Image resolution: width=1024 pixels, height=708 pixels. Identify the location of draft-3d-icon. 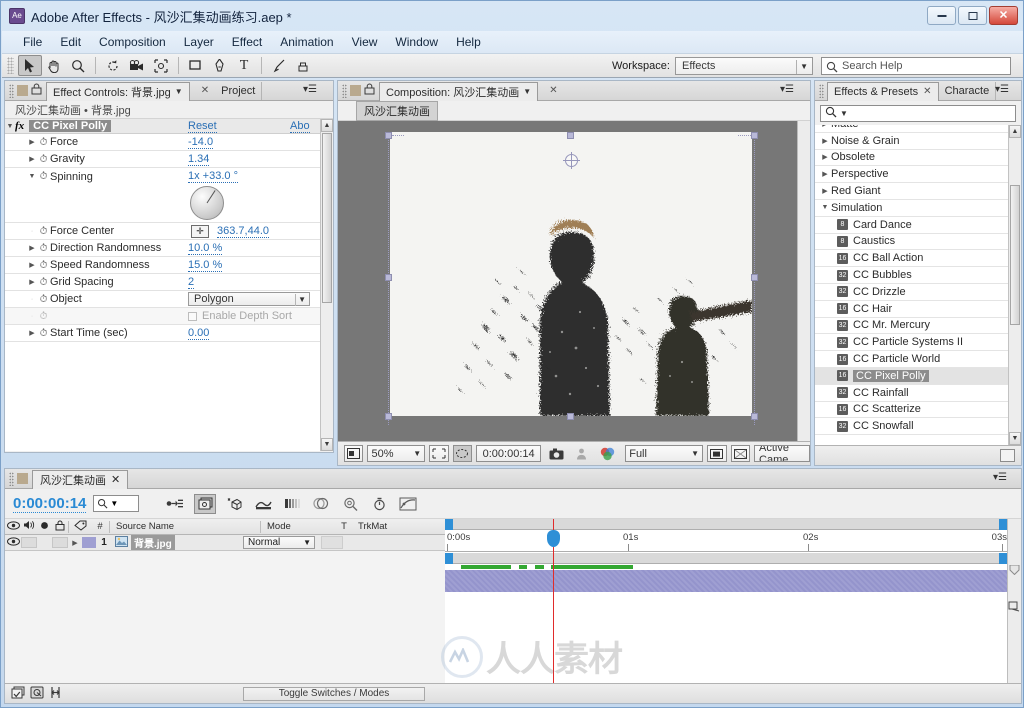
(205, 503).